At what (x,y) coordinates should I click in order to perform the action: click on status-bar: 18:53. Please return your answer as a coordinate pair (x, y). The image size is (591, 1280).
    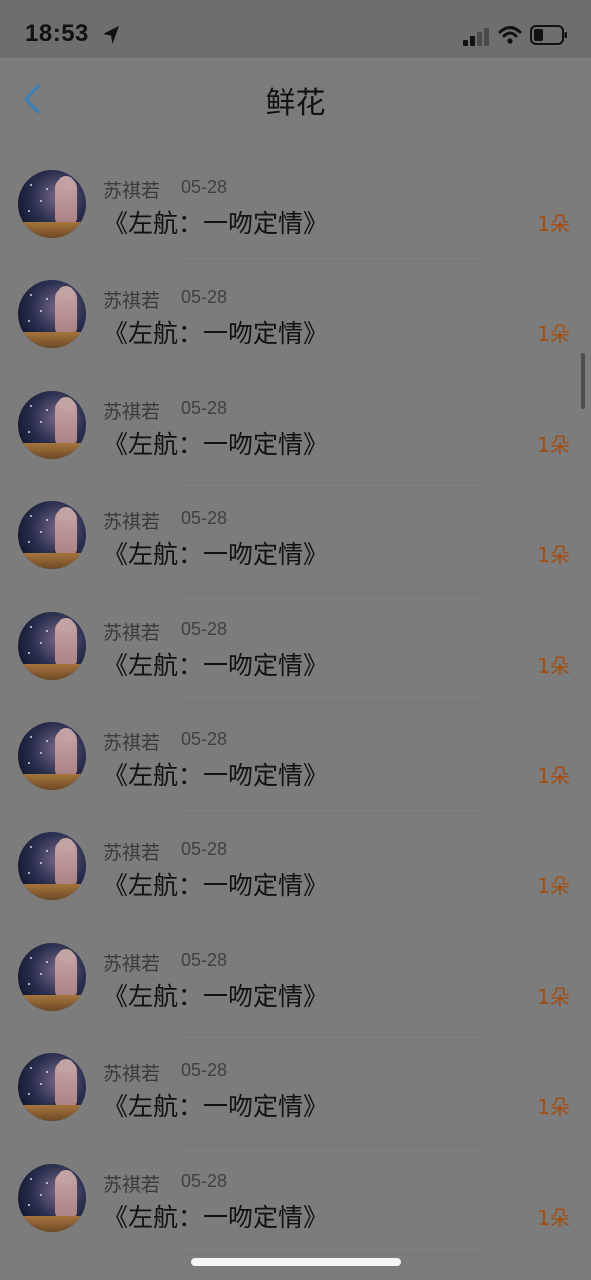
    Looking at the image, I should click on (295, 29).